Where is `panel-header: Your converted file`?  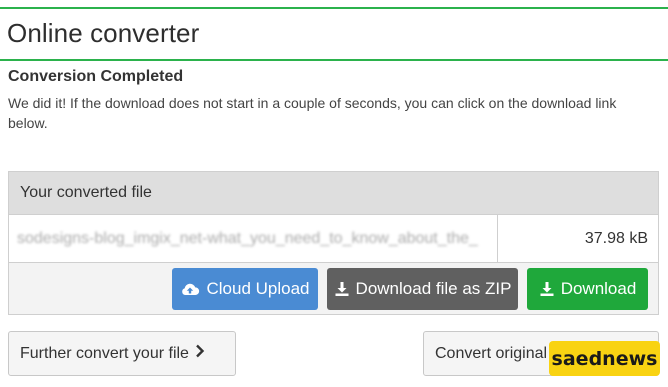 panel-header: Your converted file is located at coordinates (333, 193).